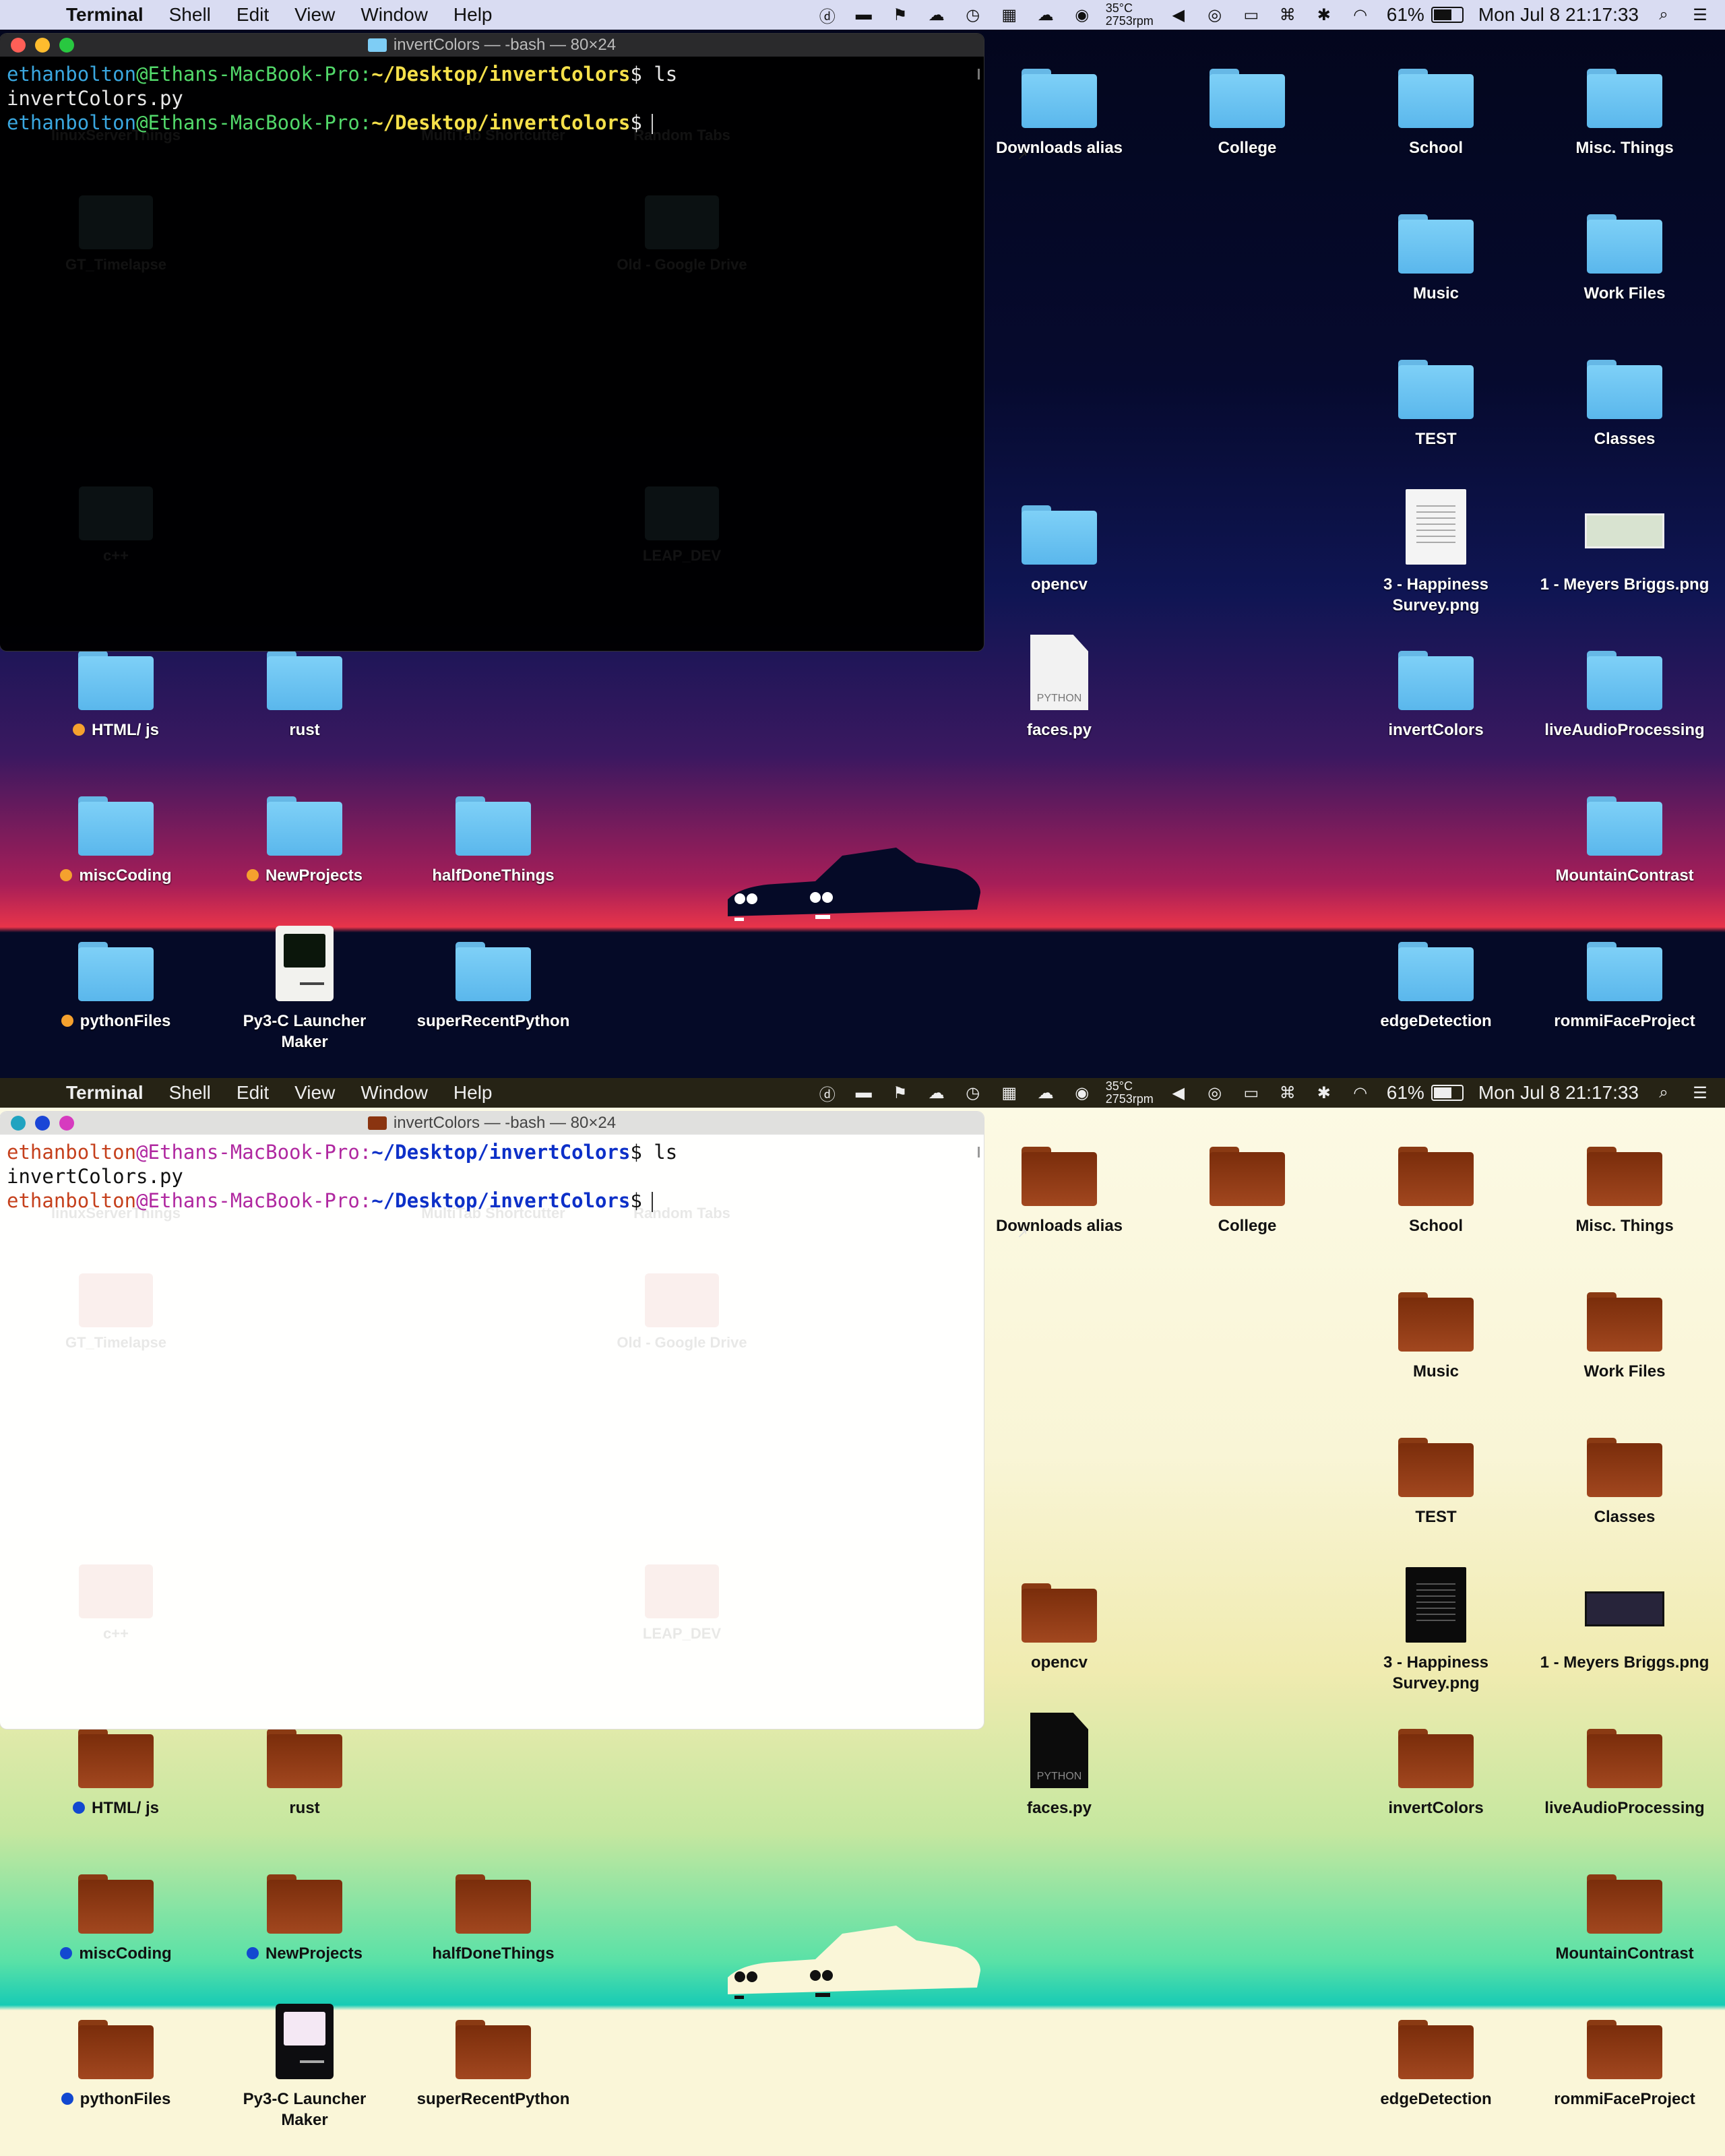 Image resolution: width=1725 pixels, height=2156 pixels. I want to click on desktop-icon-faces-py: PYTHON faces.py, so click(1059, 685).